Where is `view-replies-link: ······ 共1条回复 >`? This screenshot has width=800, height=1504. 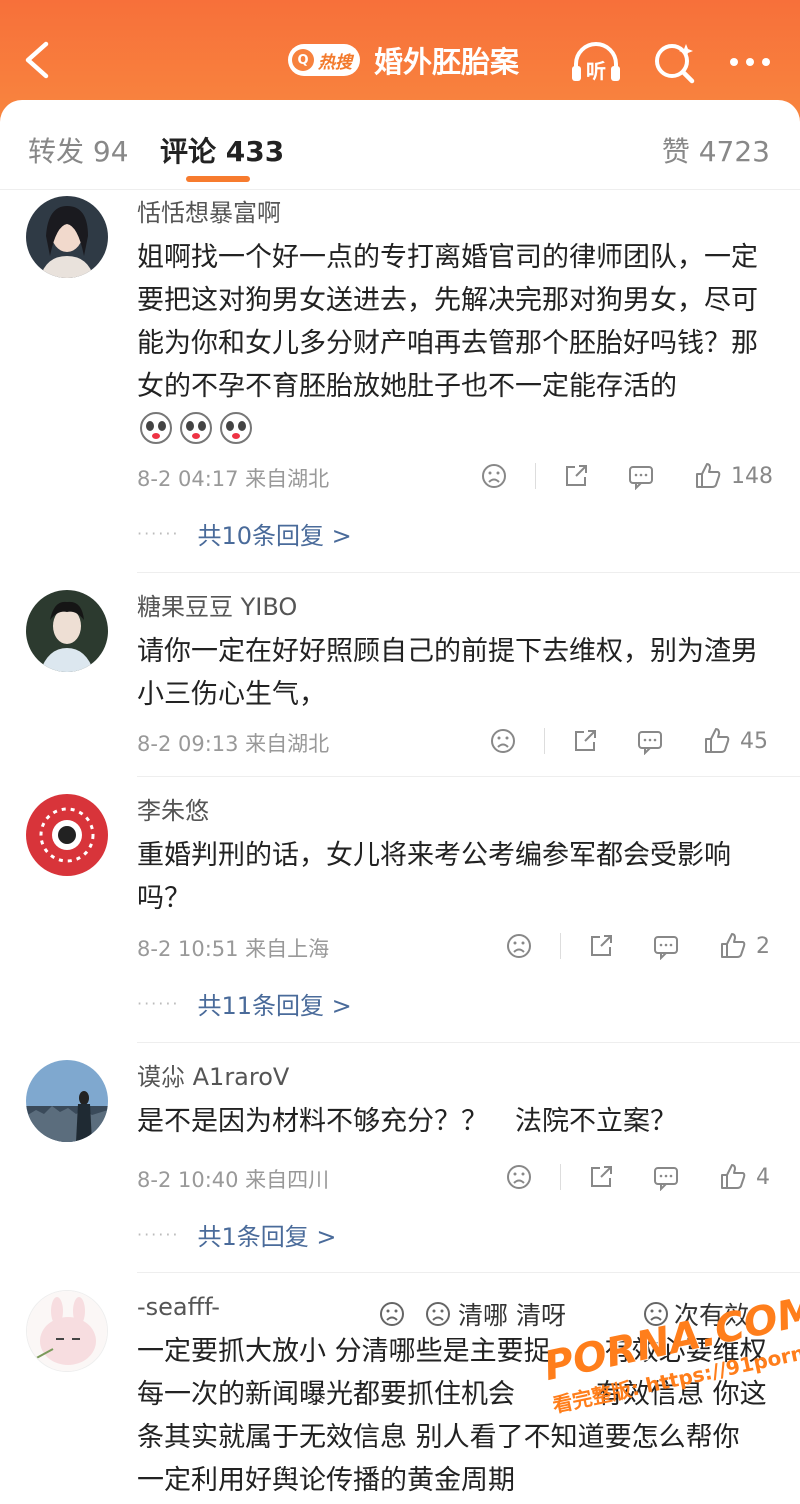 view-replies-link: ······ 共1条回复 > is located at coordinates (237, 1234).